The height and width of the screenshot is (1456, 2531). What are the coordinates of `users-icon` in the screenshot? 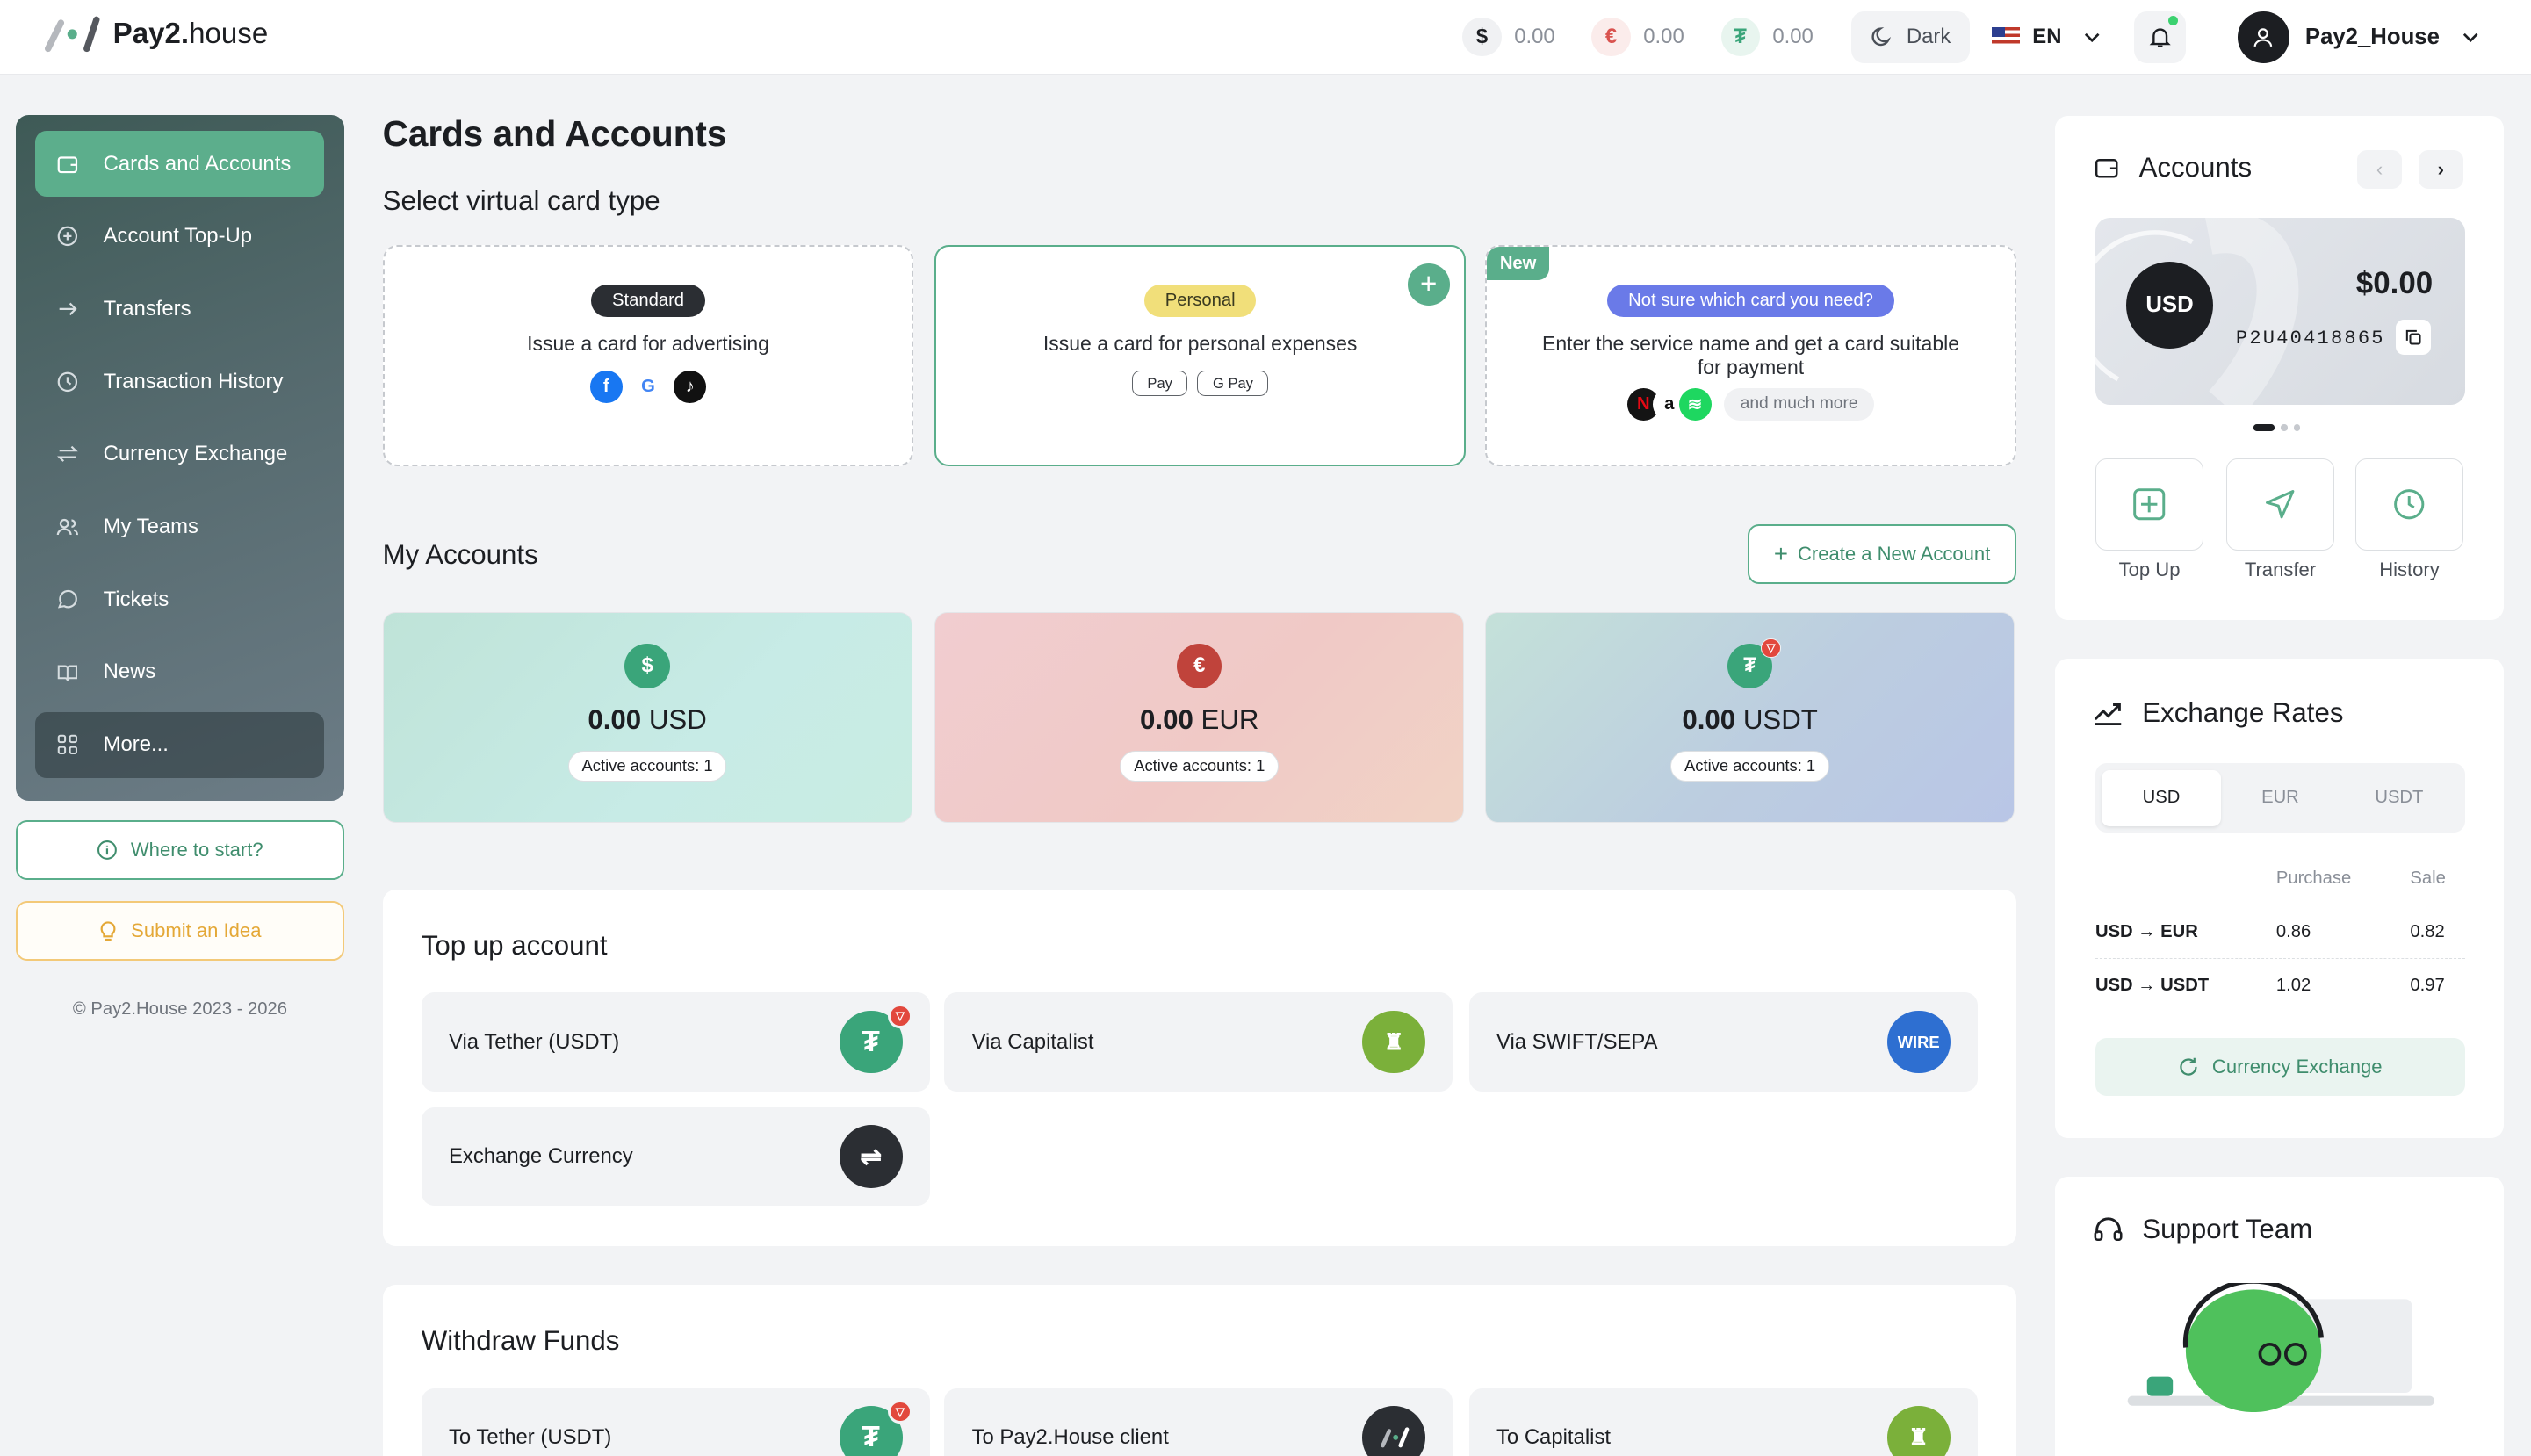 It's located at (67, 526).